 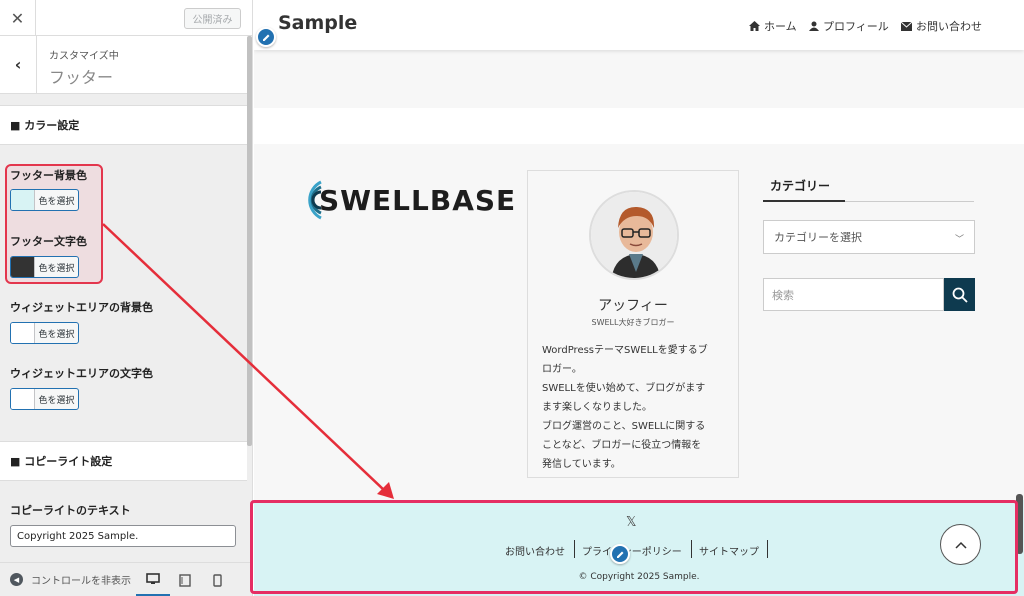 I want to click on footer-text-color-button: 色を選択, so click(x=44, y=267).